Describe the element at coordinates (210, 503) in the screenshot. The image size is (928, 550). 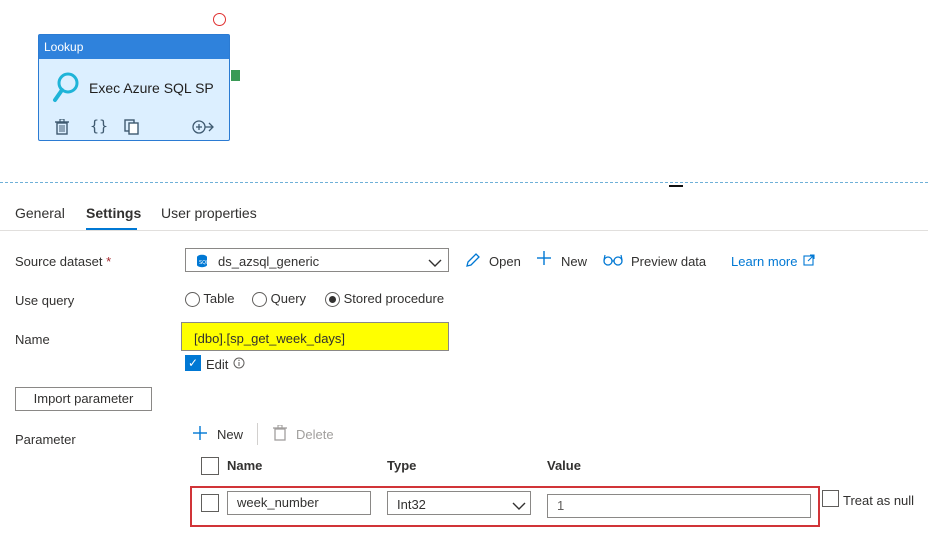
I see `row-checkbox` at that location.